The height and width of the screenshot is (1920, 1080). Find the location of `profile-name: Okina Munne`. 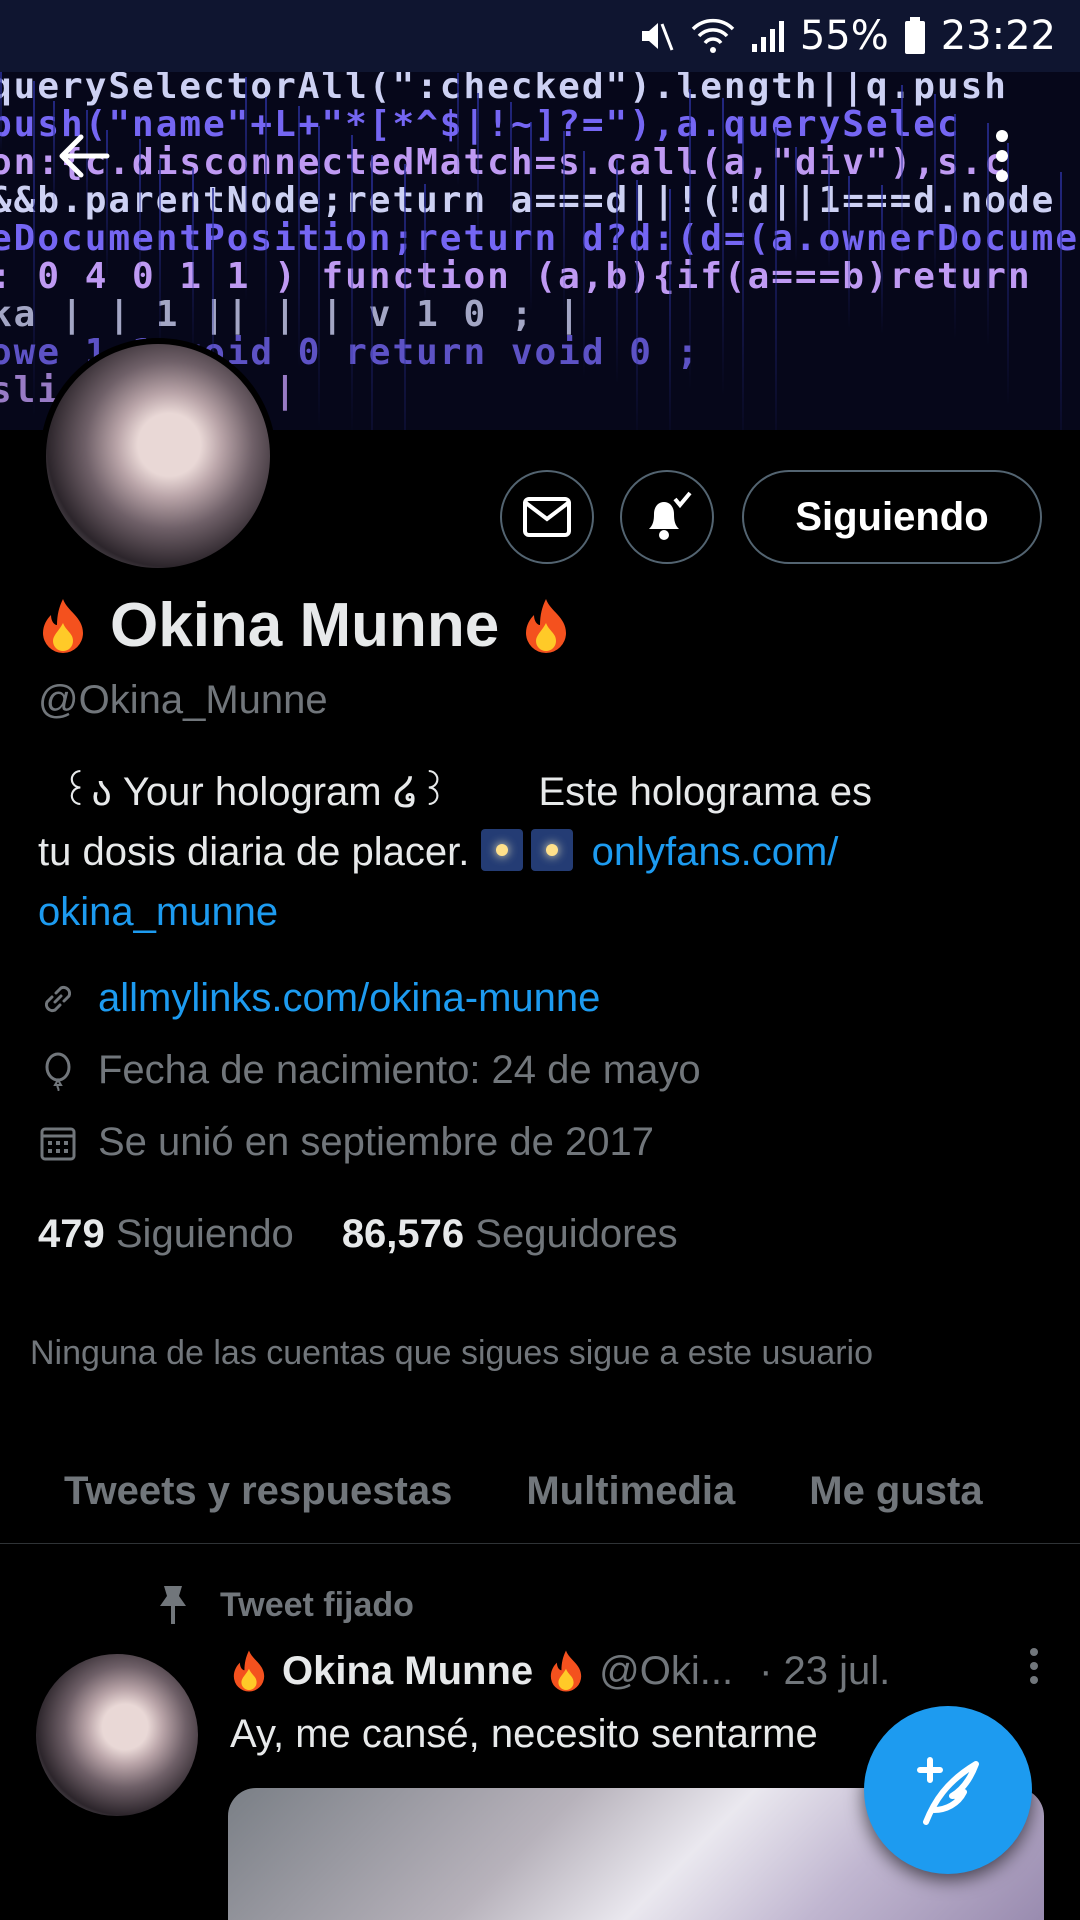

profile-name: Okina Munne is located at coordinates (304, 625).